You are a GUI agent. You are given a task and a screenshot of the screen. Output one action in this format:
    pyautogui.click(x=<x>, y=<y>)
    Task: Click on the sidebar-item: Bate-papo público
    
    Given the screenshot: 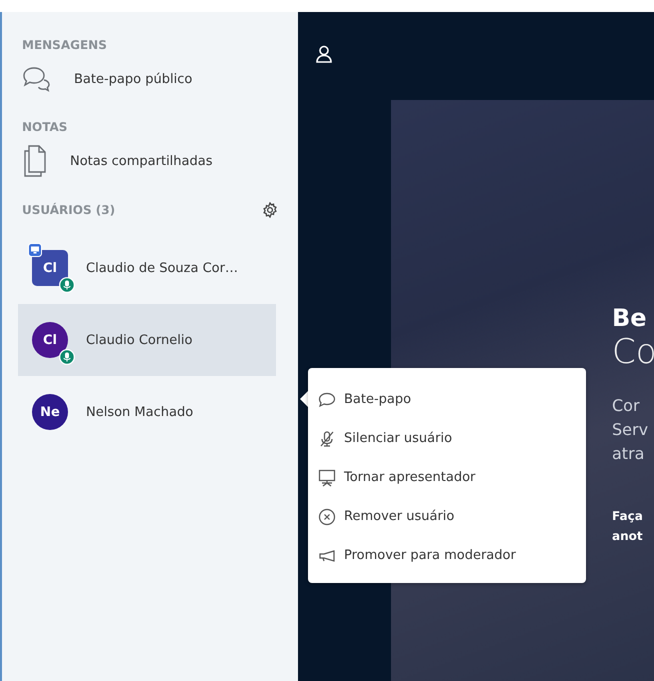 What is the action you would take?
    pyautogui.click(x=156, y=79)
    